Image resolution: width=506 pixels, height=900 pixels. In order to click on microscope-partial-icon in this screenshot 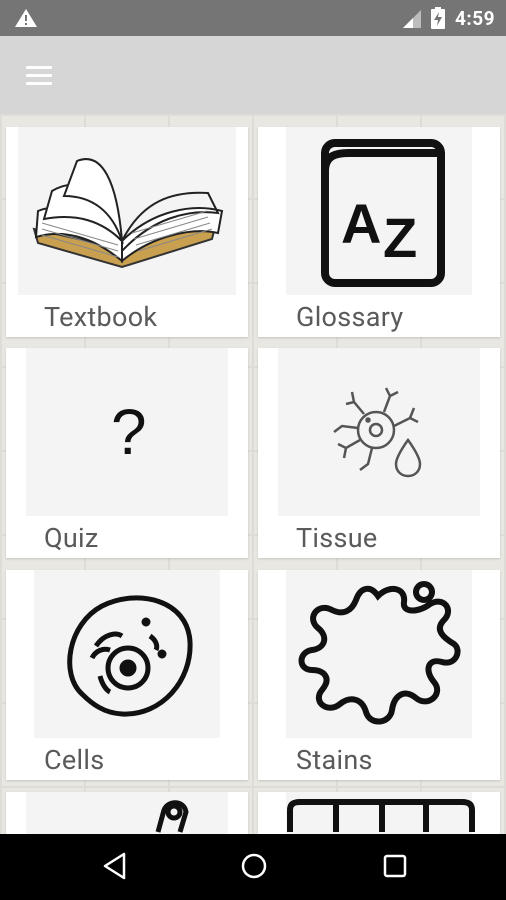, I will do `click(127, 813)`.